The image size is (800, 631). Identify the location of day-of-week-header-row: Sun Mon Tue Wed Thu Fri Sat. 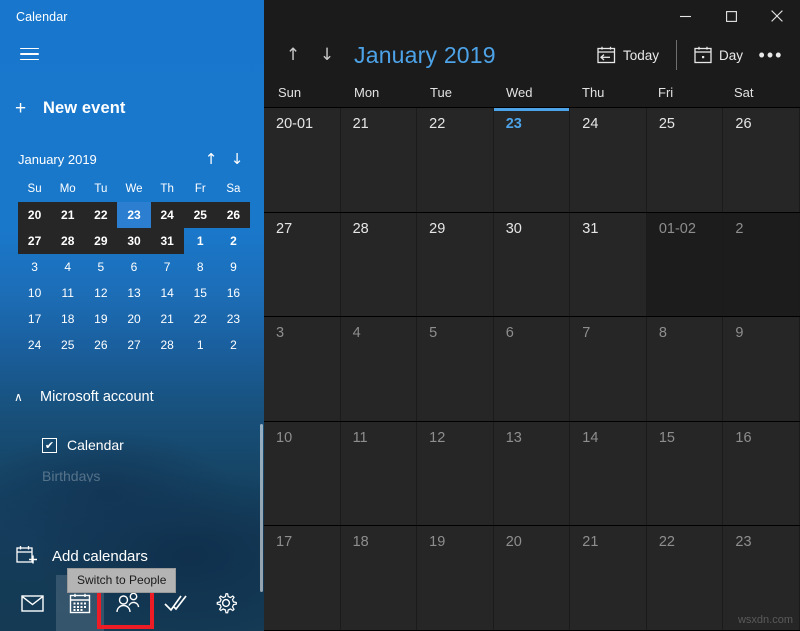
(532, 93).